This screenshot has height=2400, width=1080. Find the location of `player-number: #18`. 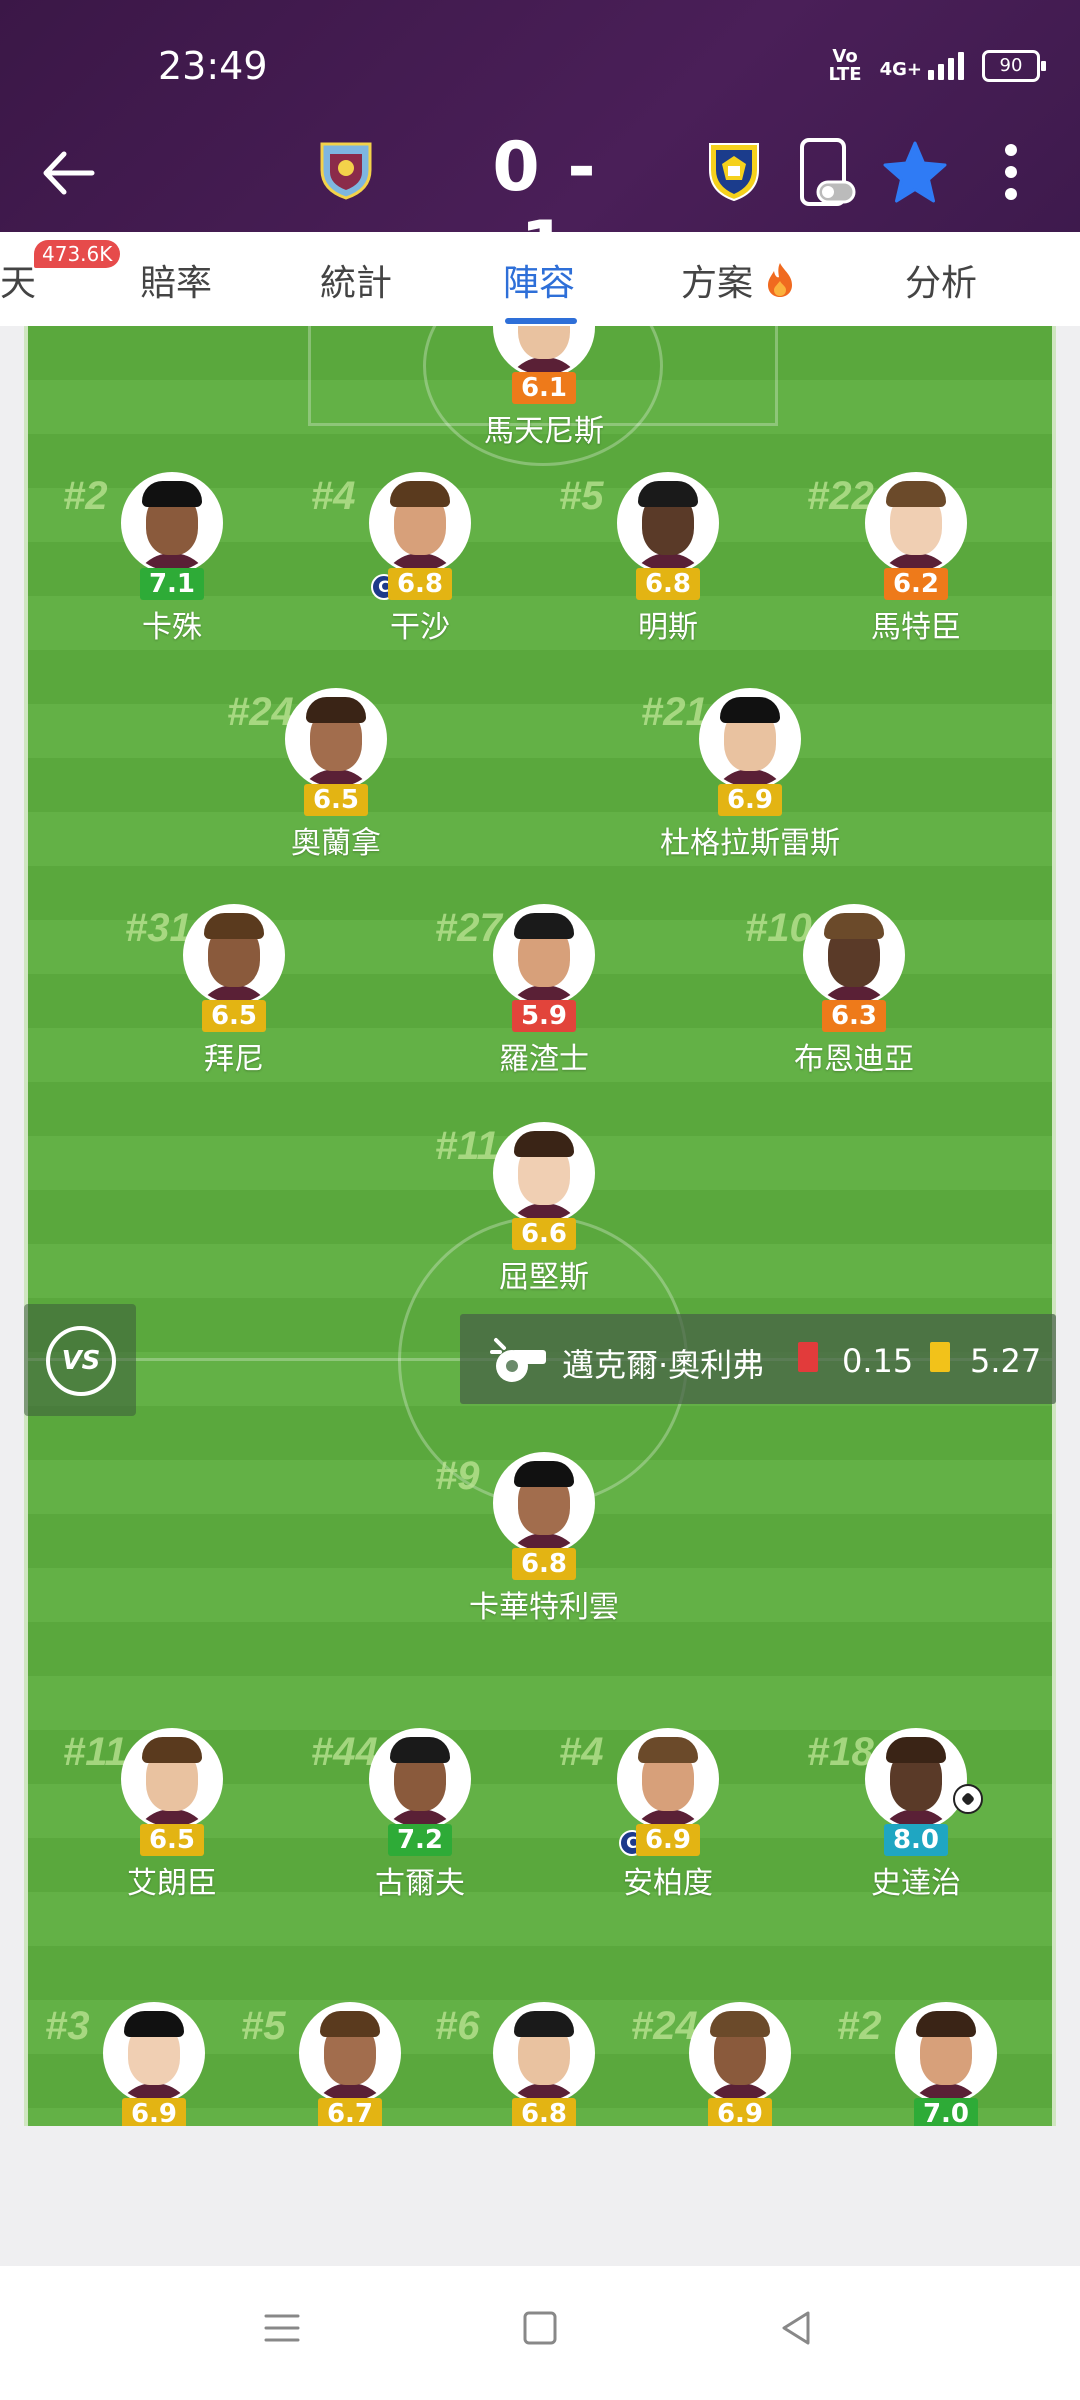

player-number: #18 is located at coordinates (840, 1752).